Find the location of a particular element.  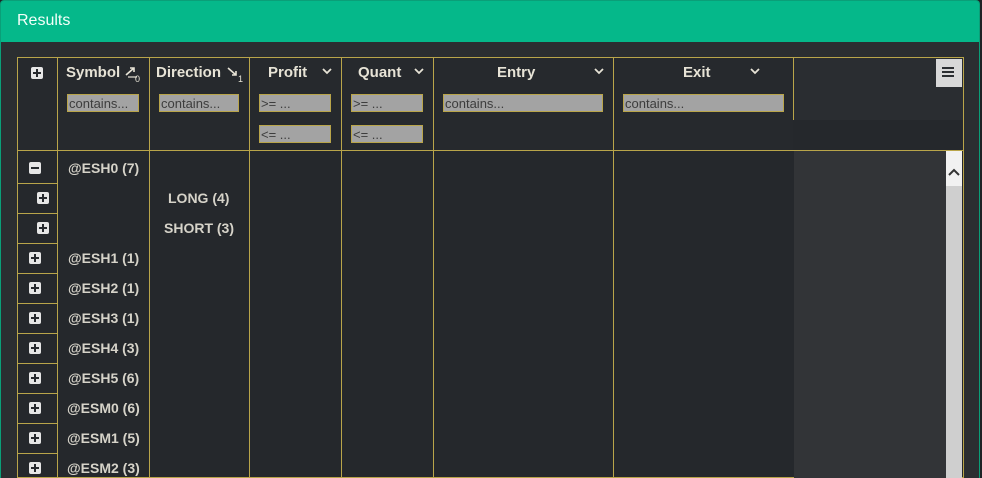

vertical-scrollbar is located at coordinates (954, 319).